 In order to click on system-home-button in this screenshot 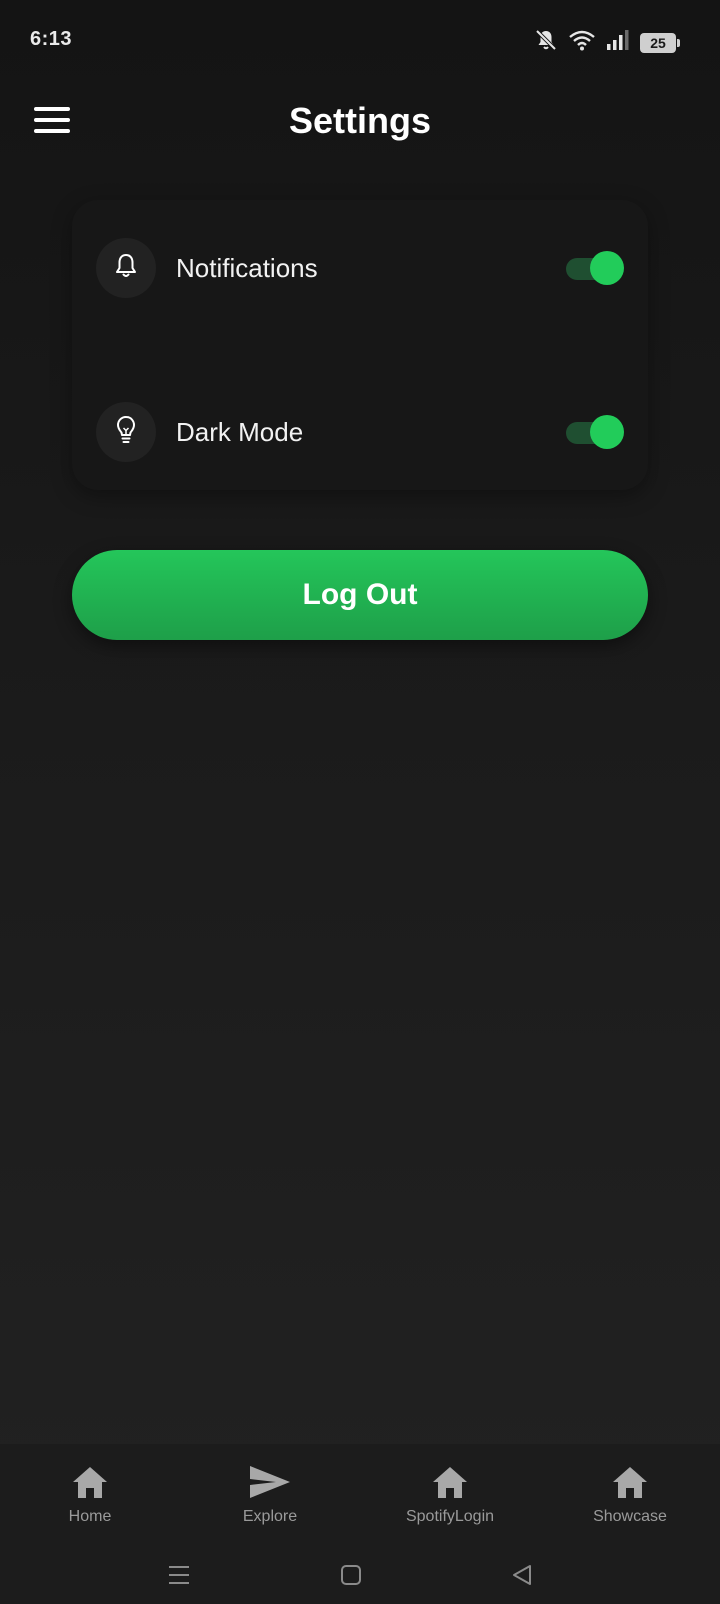, I will do `click(351, 1577)`.